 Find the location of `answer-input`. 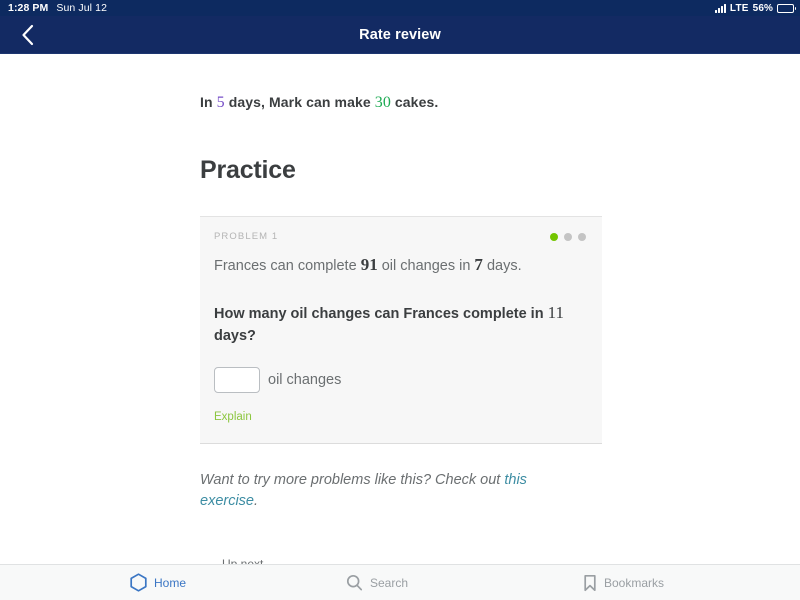

answer-input is located at coordinates (237, 379).